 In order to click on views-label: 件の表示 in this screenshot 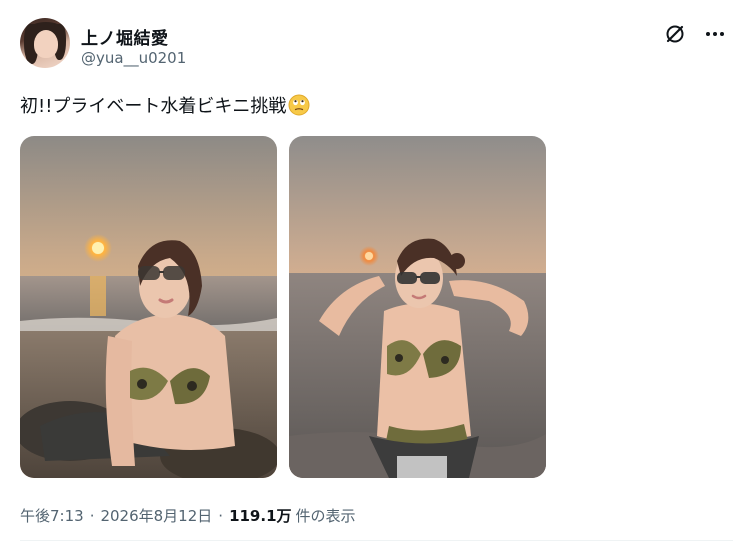, I will do `click(325, 516)`.